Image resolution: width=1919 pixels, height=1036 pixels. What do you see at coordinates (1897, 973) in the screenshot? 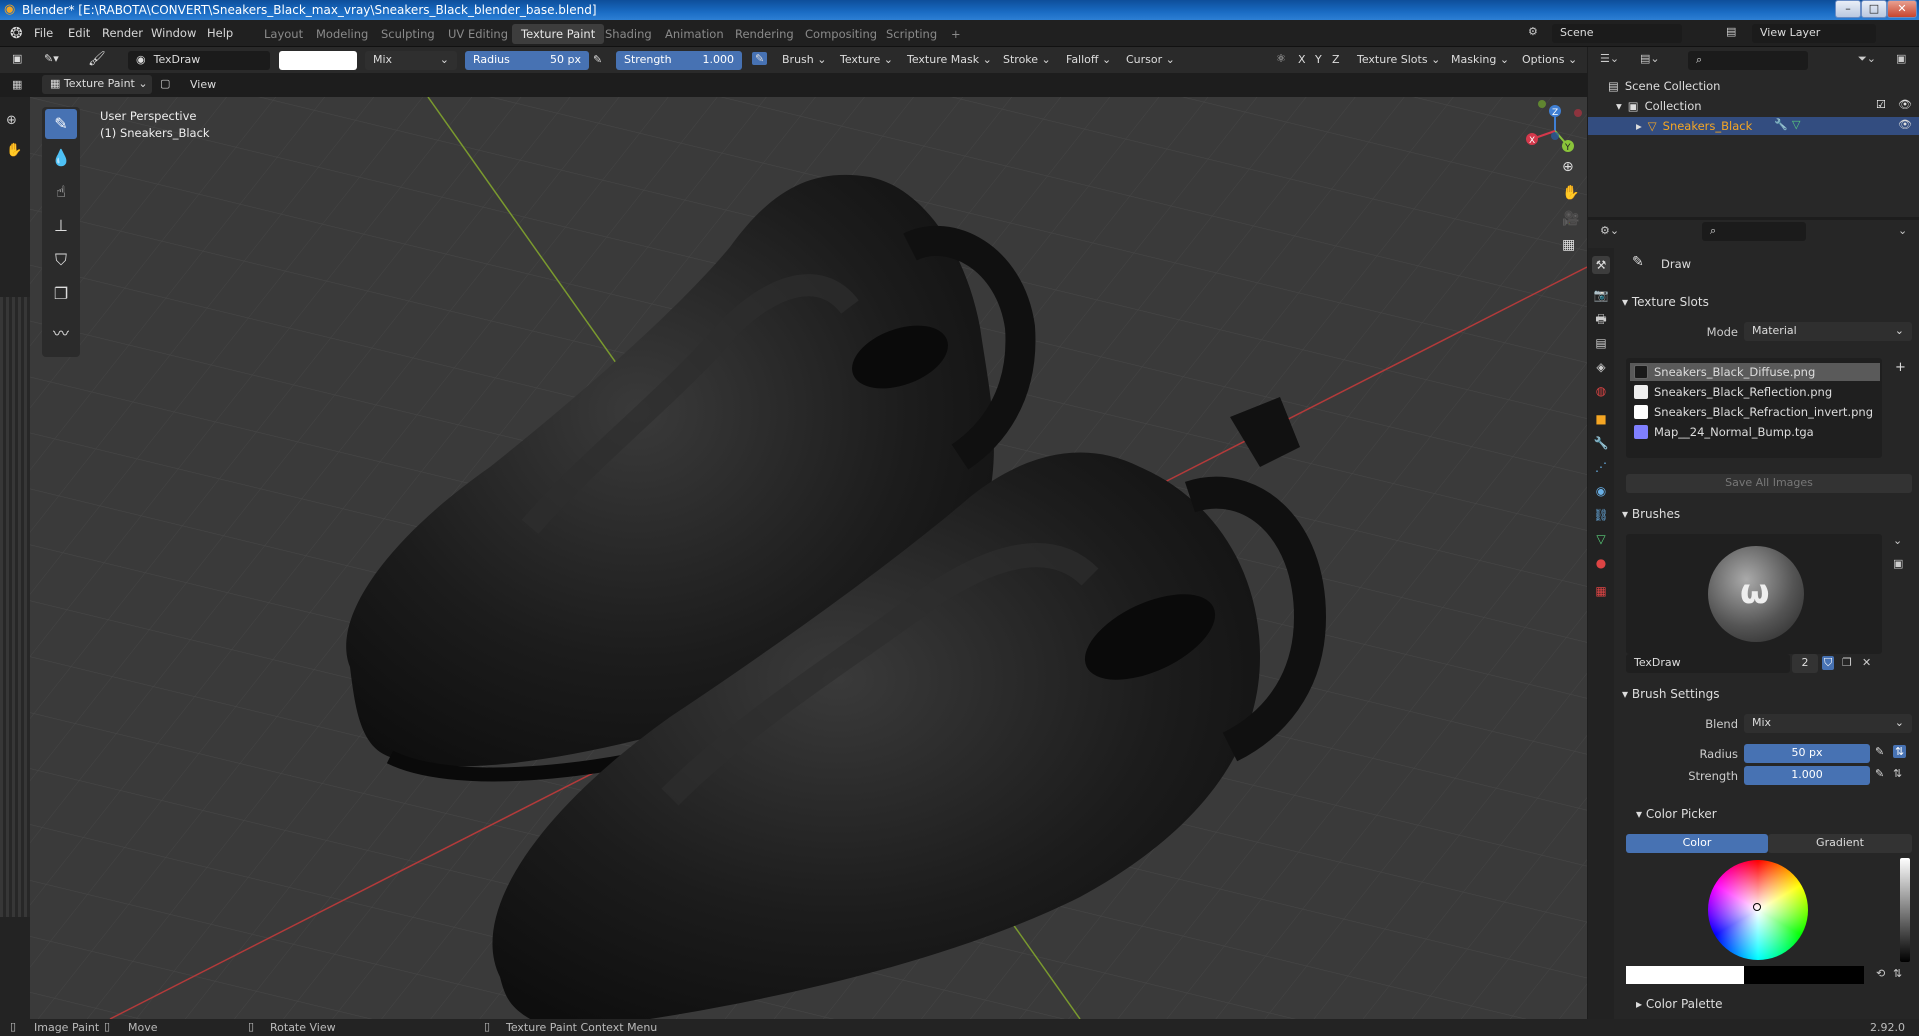
I see `color-pressure-icon: ⇅` at bounding box center [1897, 973].